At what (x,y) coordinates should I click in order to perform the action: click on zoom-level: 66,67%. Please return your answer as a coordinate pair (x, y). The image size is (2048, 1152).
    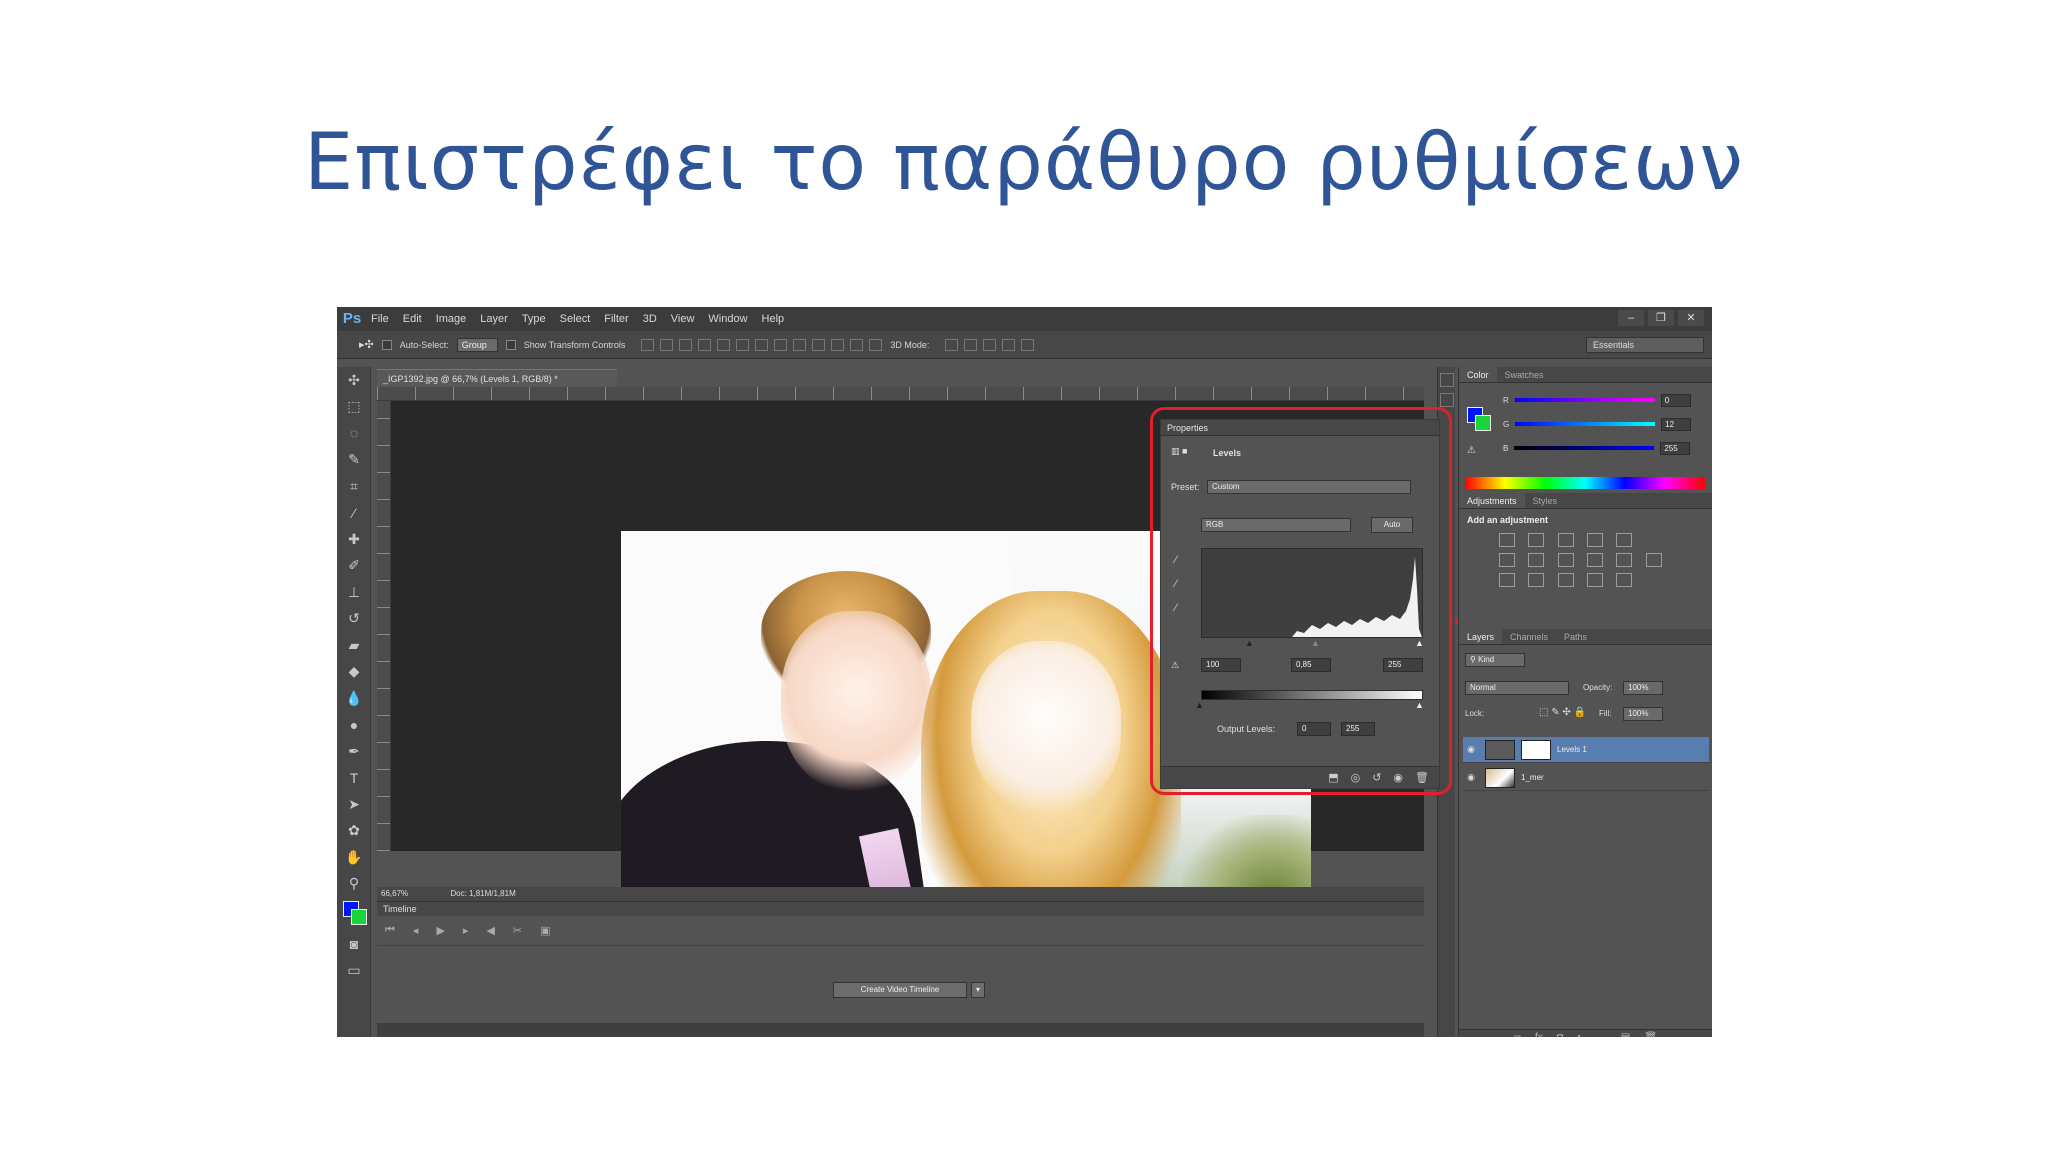
    Looking at the image, I should click on (394, 893).